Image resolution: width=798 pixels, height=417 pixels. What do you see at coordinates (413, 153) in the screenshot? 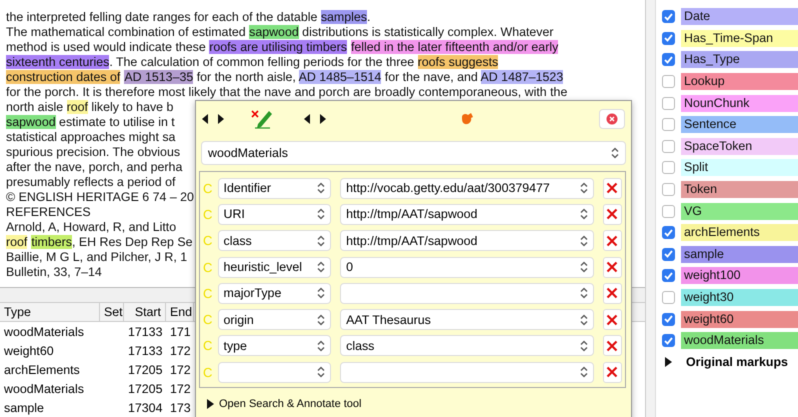
I see `annotation-class-dropdown: woodMaterials` at bounding box center [413, 153].